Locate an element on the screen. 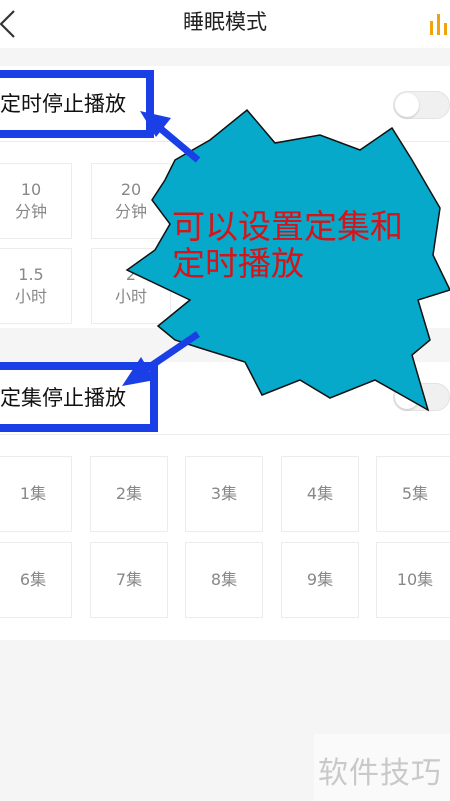 This screenshot has height=801, width=450. episode-option-4: 4集 is located at coordinates (320, 494).